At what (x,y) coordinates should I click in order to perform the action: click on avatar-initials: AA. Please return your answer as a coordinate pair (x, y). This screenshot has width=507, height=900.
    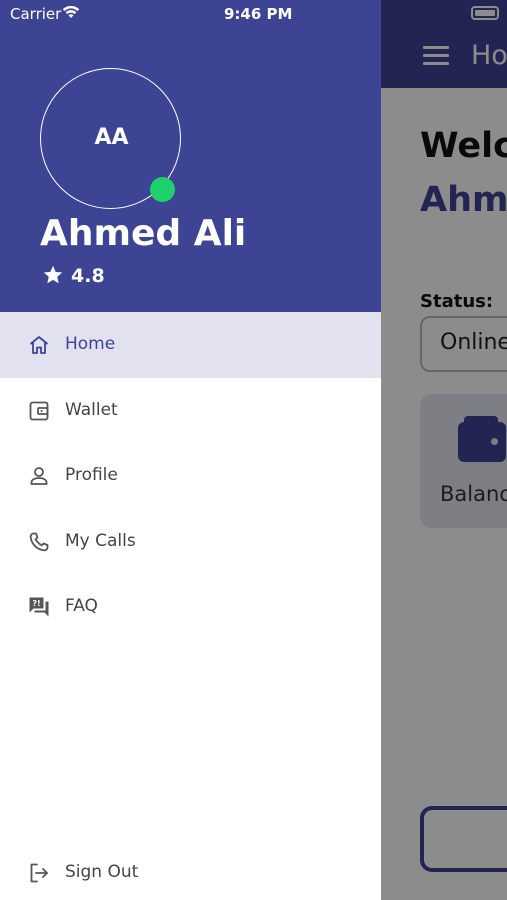
    Looking at the image, I should click on (111, 137).